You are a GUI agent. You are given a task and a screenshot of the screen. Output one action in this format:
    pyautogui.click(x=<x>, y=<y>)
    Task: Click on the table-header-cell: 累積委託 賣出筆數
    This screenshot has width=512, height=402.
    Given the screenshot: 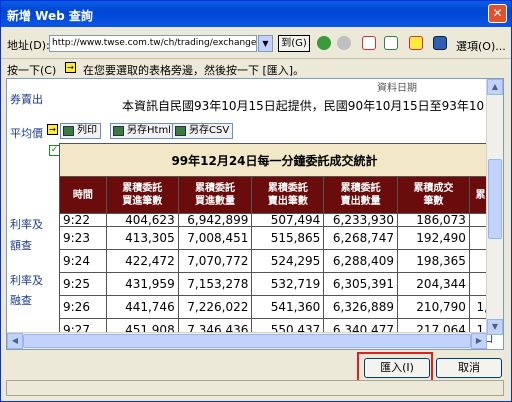 What is the action you would take?
    pyautogui.click(x=288, y=195)
    